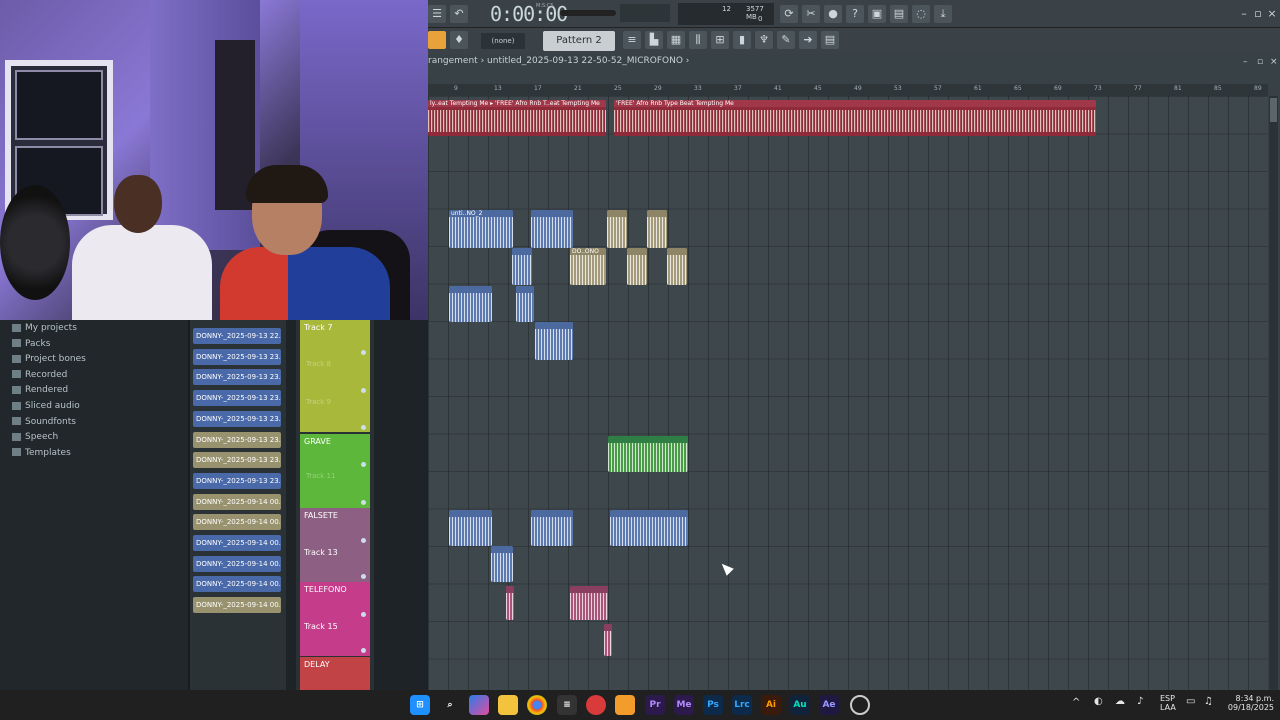 The image size is (1280, 720). What do you see at coordinates (899, 14) in the screenshot?
I see `export-icon: ▤` at bounding box center [899, 14].